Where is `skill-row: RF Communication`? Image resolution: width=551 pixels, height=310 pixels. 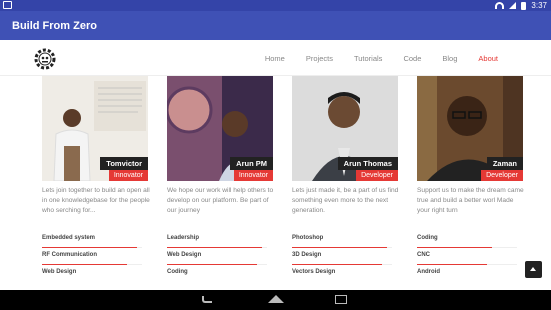
skill-row: RF Communication is located at coordinates (95, 258).